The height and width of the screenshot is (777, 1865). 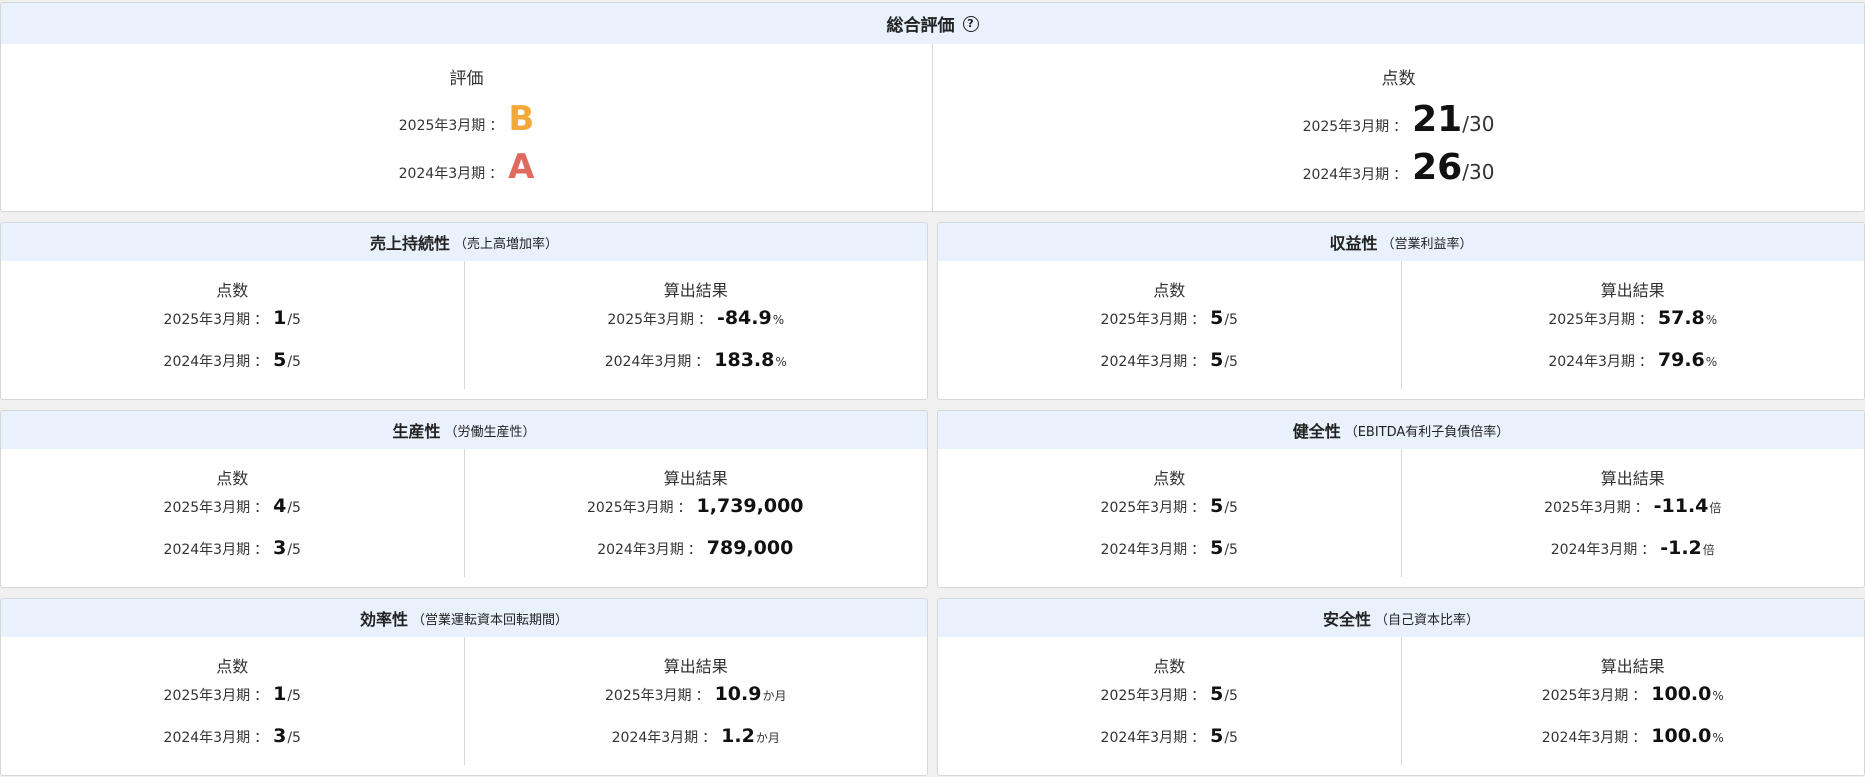 I want to click on help-icon: ?, so click(x=970, y=23).